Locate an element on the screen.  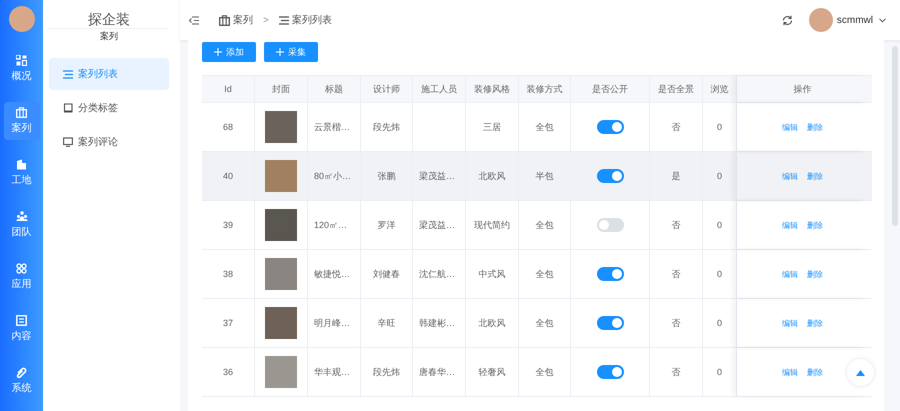
nav-item: 概况 is located at coordinates (22, 69).